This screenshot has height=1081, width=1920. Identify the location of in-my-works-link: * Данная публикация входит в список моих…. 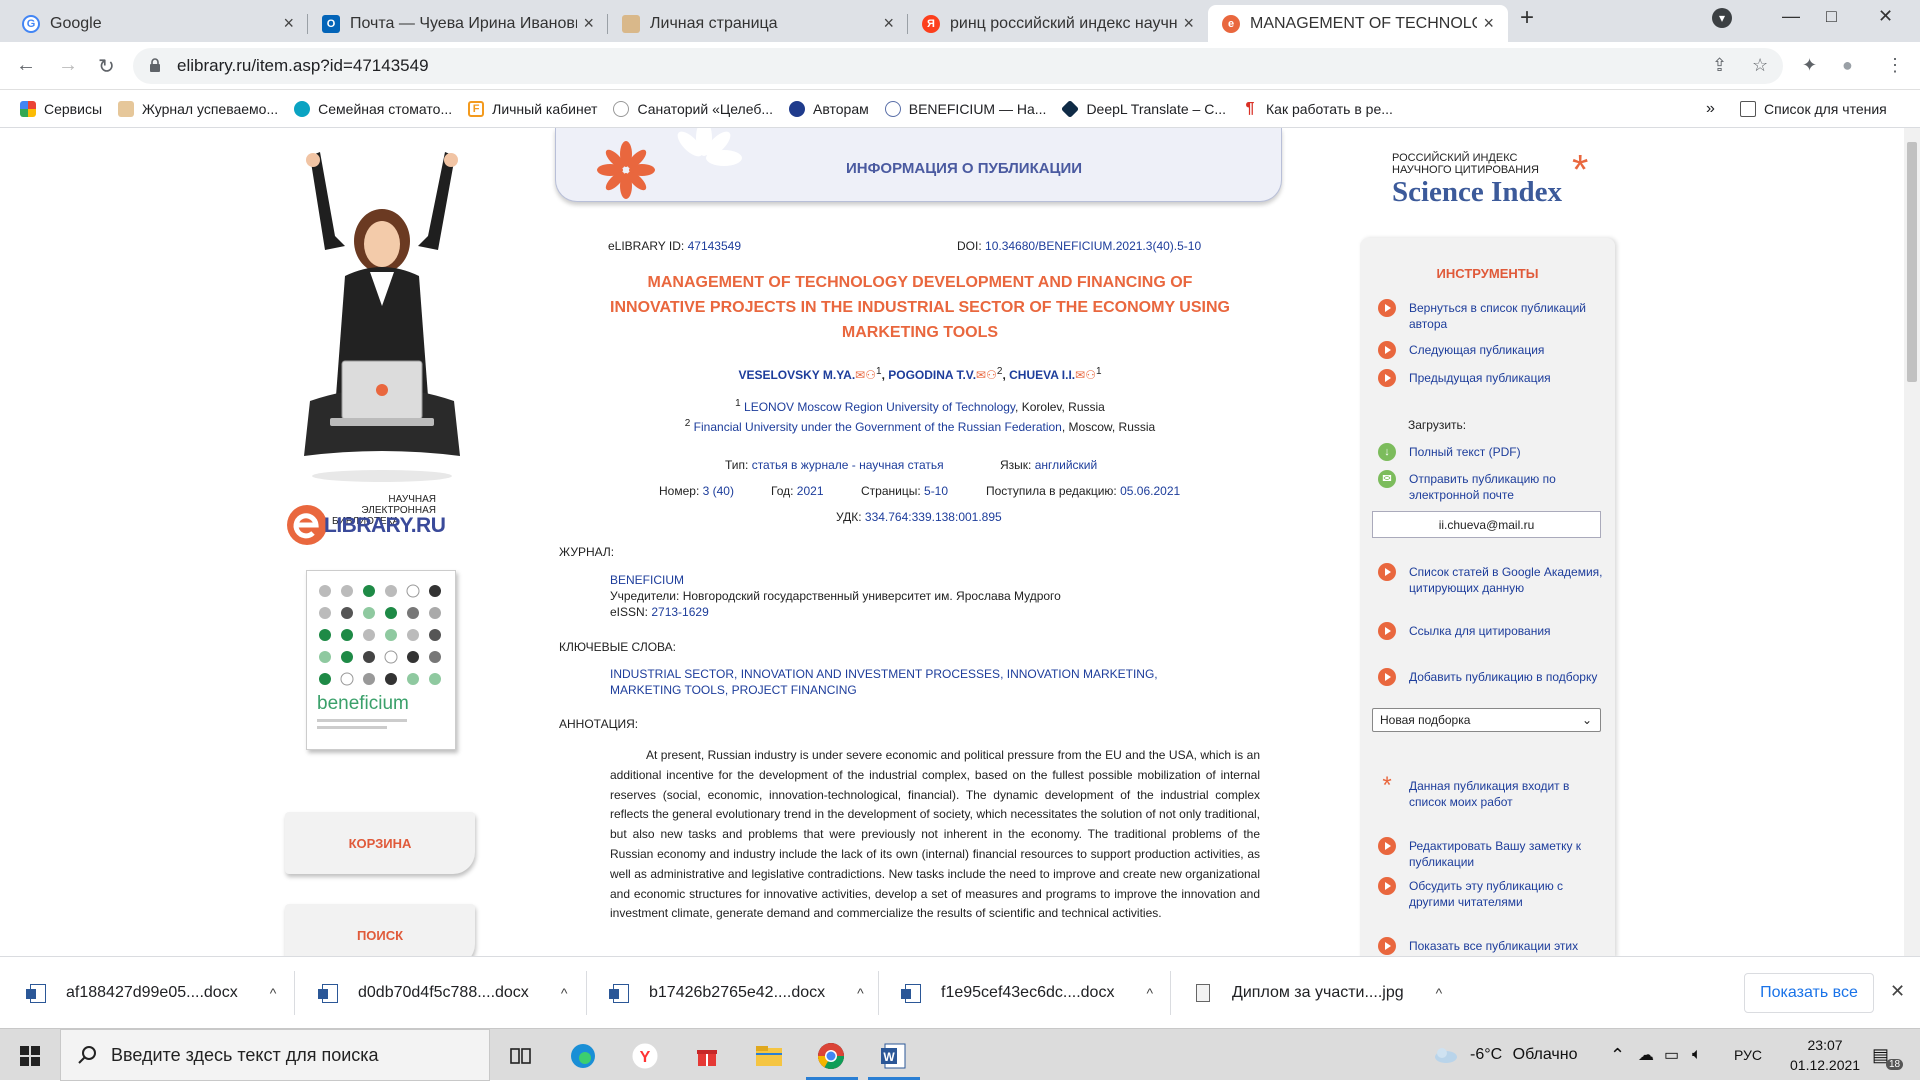
(1493, 792).